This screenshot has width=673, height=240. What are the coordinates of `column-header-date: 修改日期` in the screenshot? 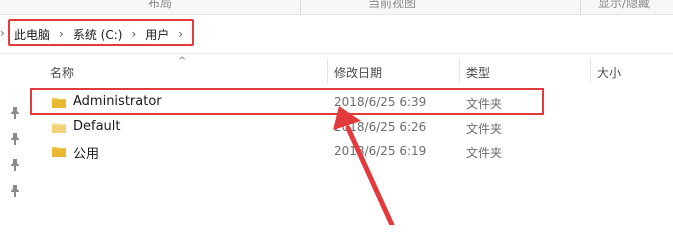 It's located at (358, 72).